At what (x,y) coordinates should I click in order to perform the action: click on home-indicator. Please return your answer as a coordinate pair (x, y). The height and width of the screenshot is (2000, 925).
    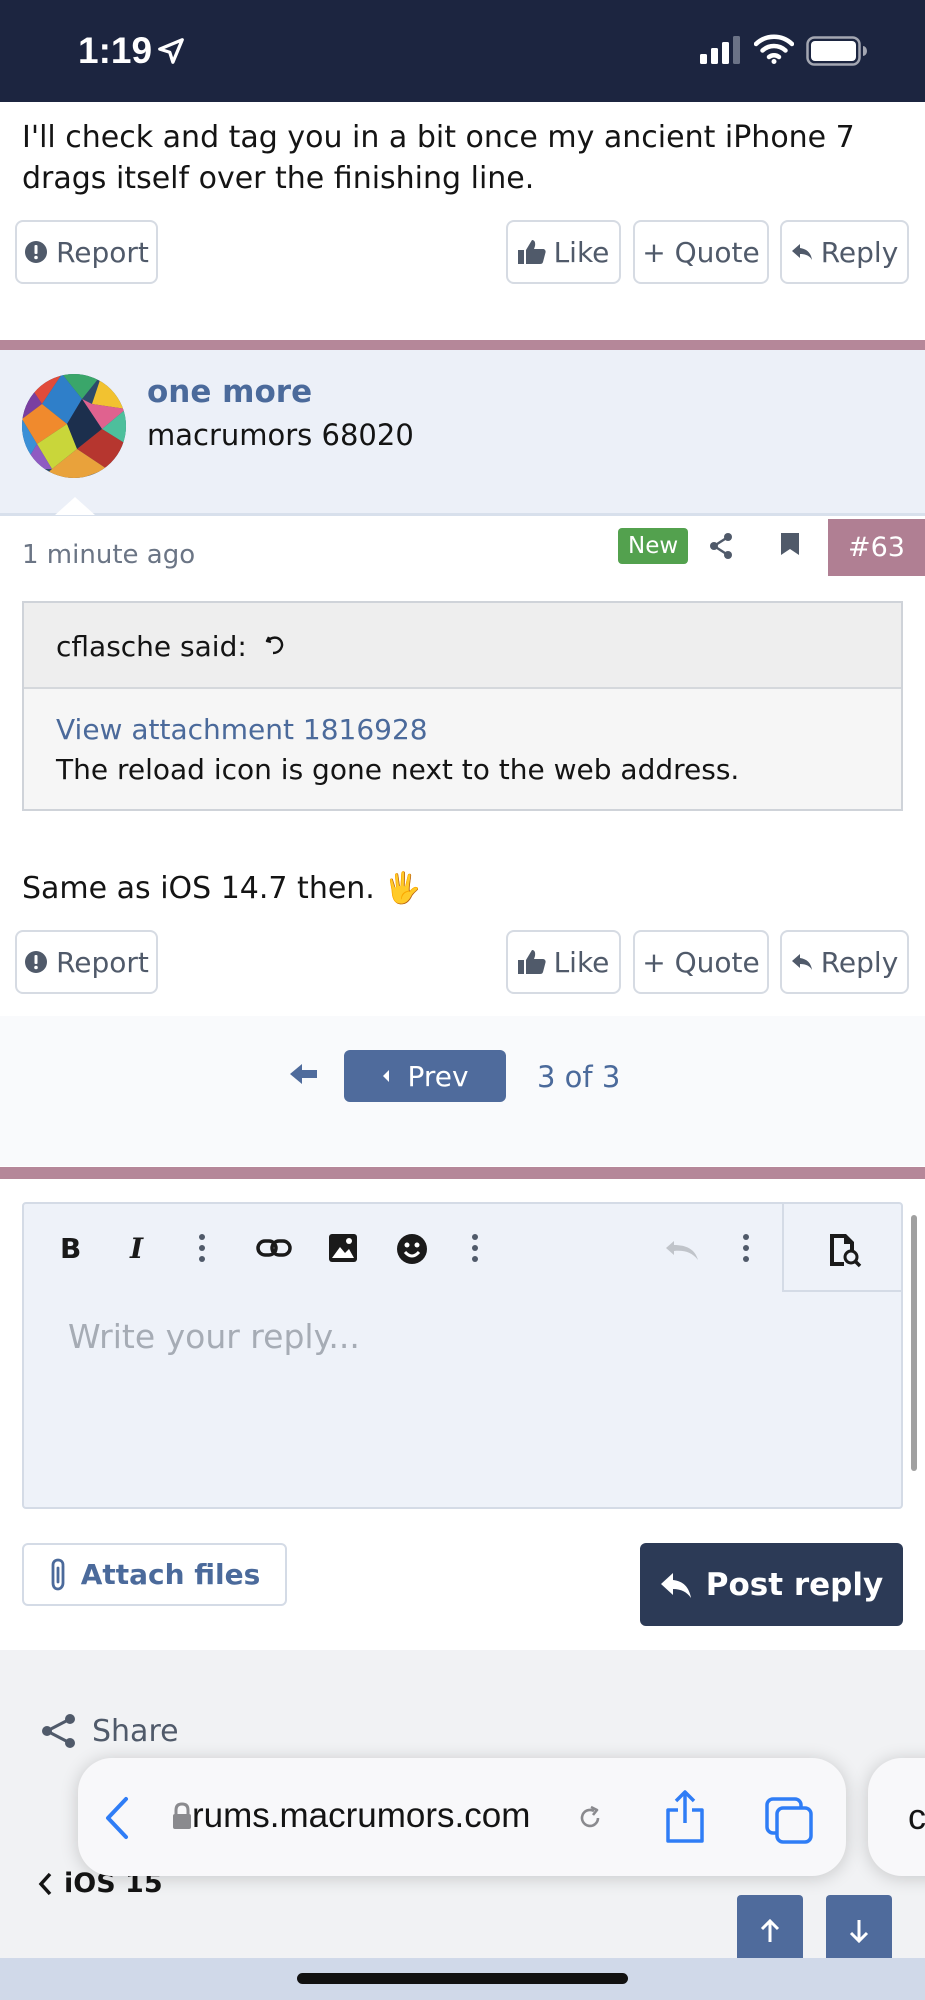
    Looking at the image, I should click on (462, 1978).